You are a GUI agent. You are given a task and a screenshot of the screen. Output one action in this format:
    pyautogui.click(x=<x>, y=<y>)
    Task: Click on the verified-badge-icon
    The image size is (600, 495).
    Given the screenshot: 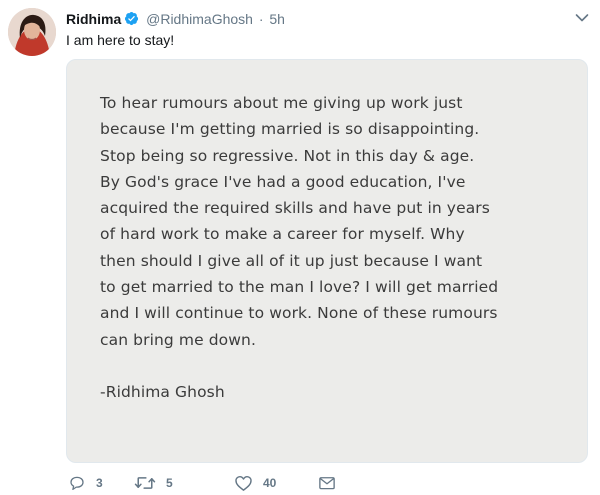 What is the action you would take?
    pyautogui.click(x=132, y=18)
    